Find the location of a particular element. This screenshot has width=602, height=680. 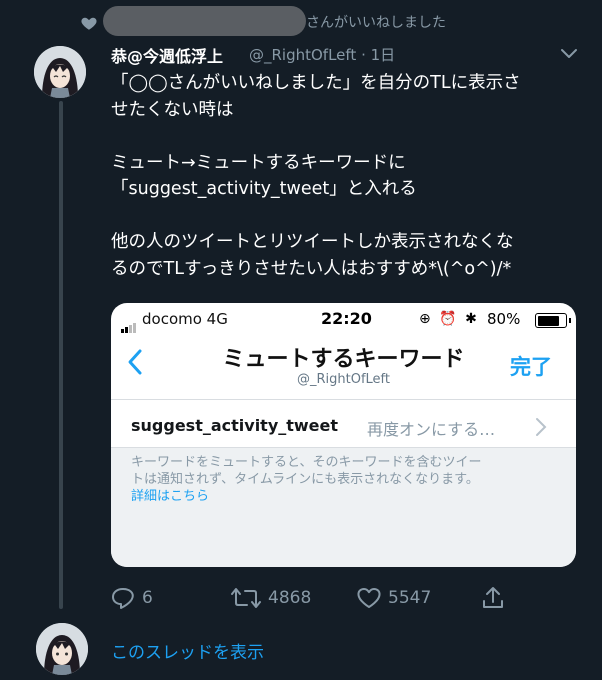

social-context-text: さんがいいねしました is located at coordinates (376, 23).